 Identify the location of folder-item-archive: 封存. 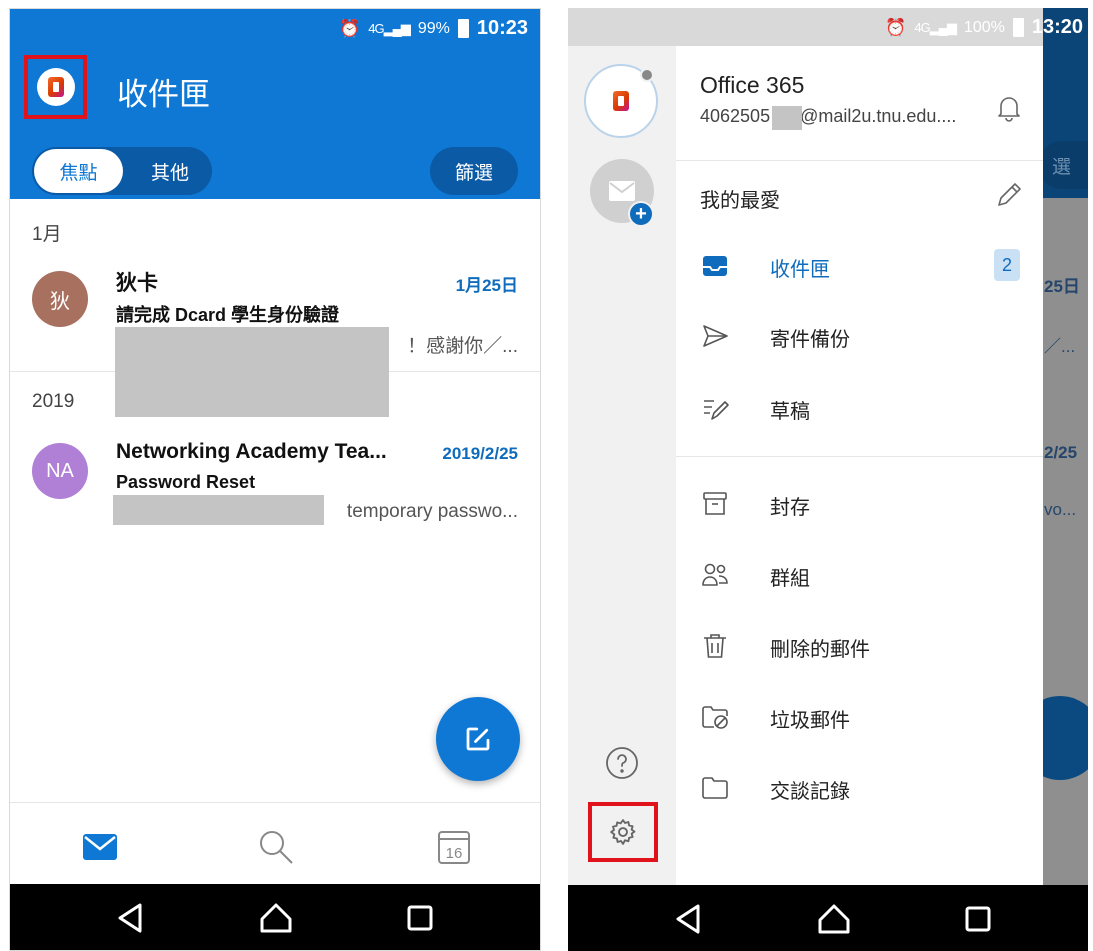
(859, 504).